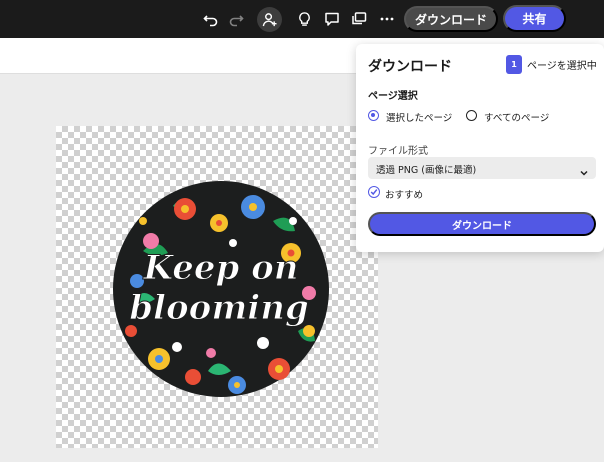 The height and width of the screenshot is (462, 604). What do you see at coordinates (534, 18) in the screenshot?
I see `share-button: 共有` at bounding box center [534, 18].